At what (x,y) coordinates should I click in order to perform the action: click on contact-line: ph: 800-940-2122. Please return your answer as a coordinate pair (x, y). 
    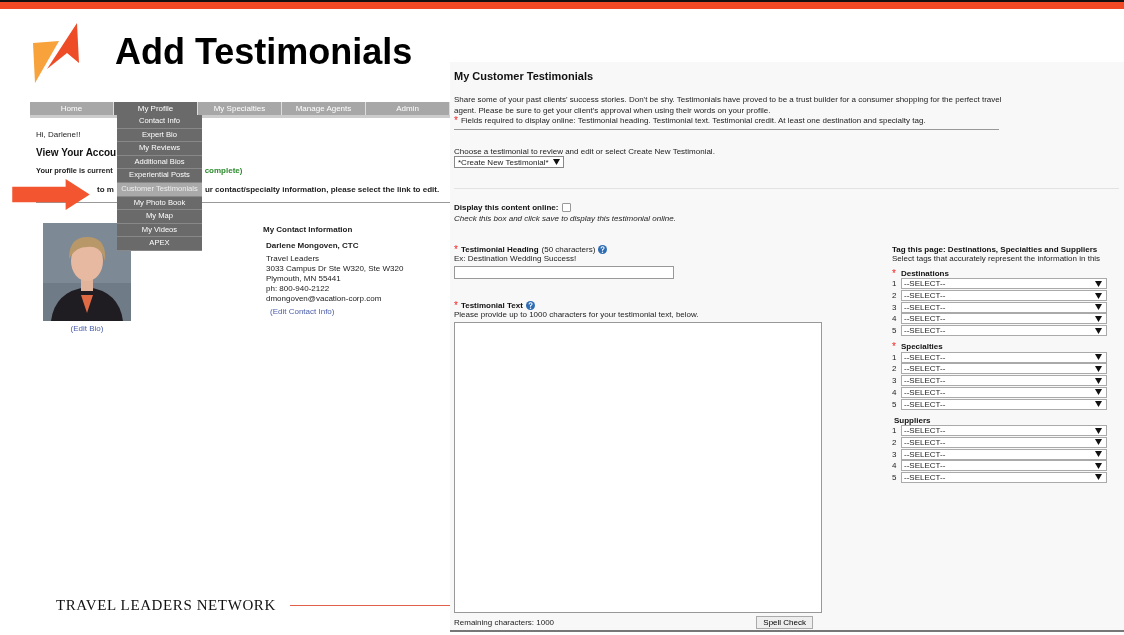
    Looking at the image, I should click on (298, 288).